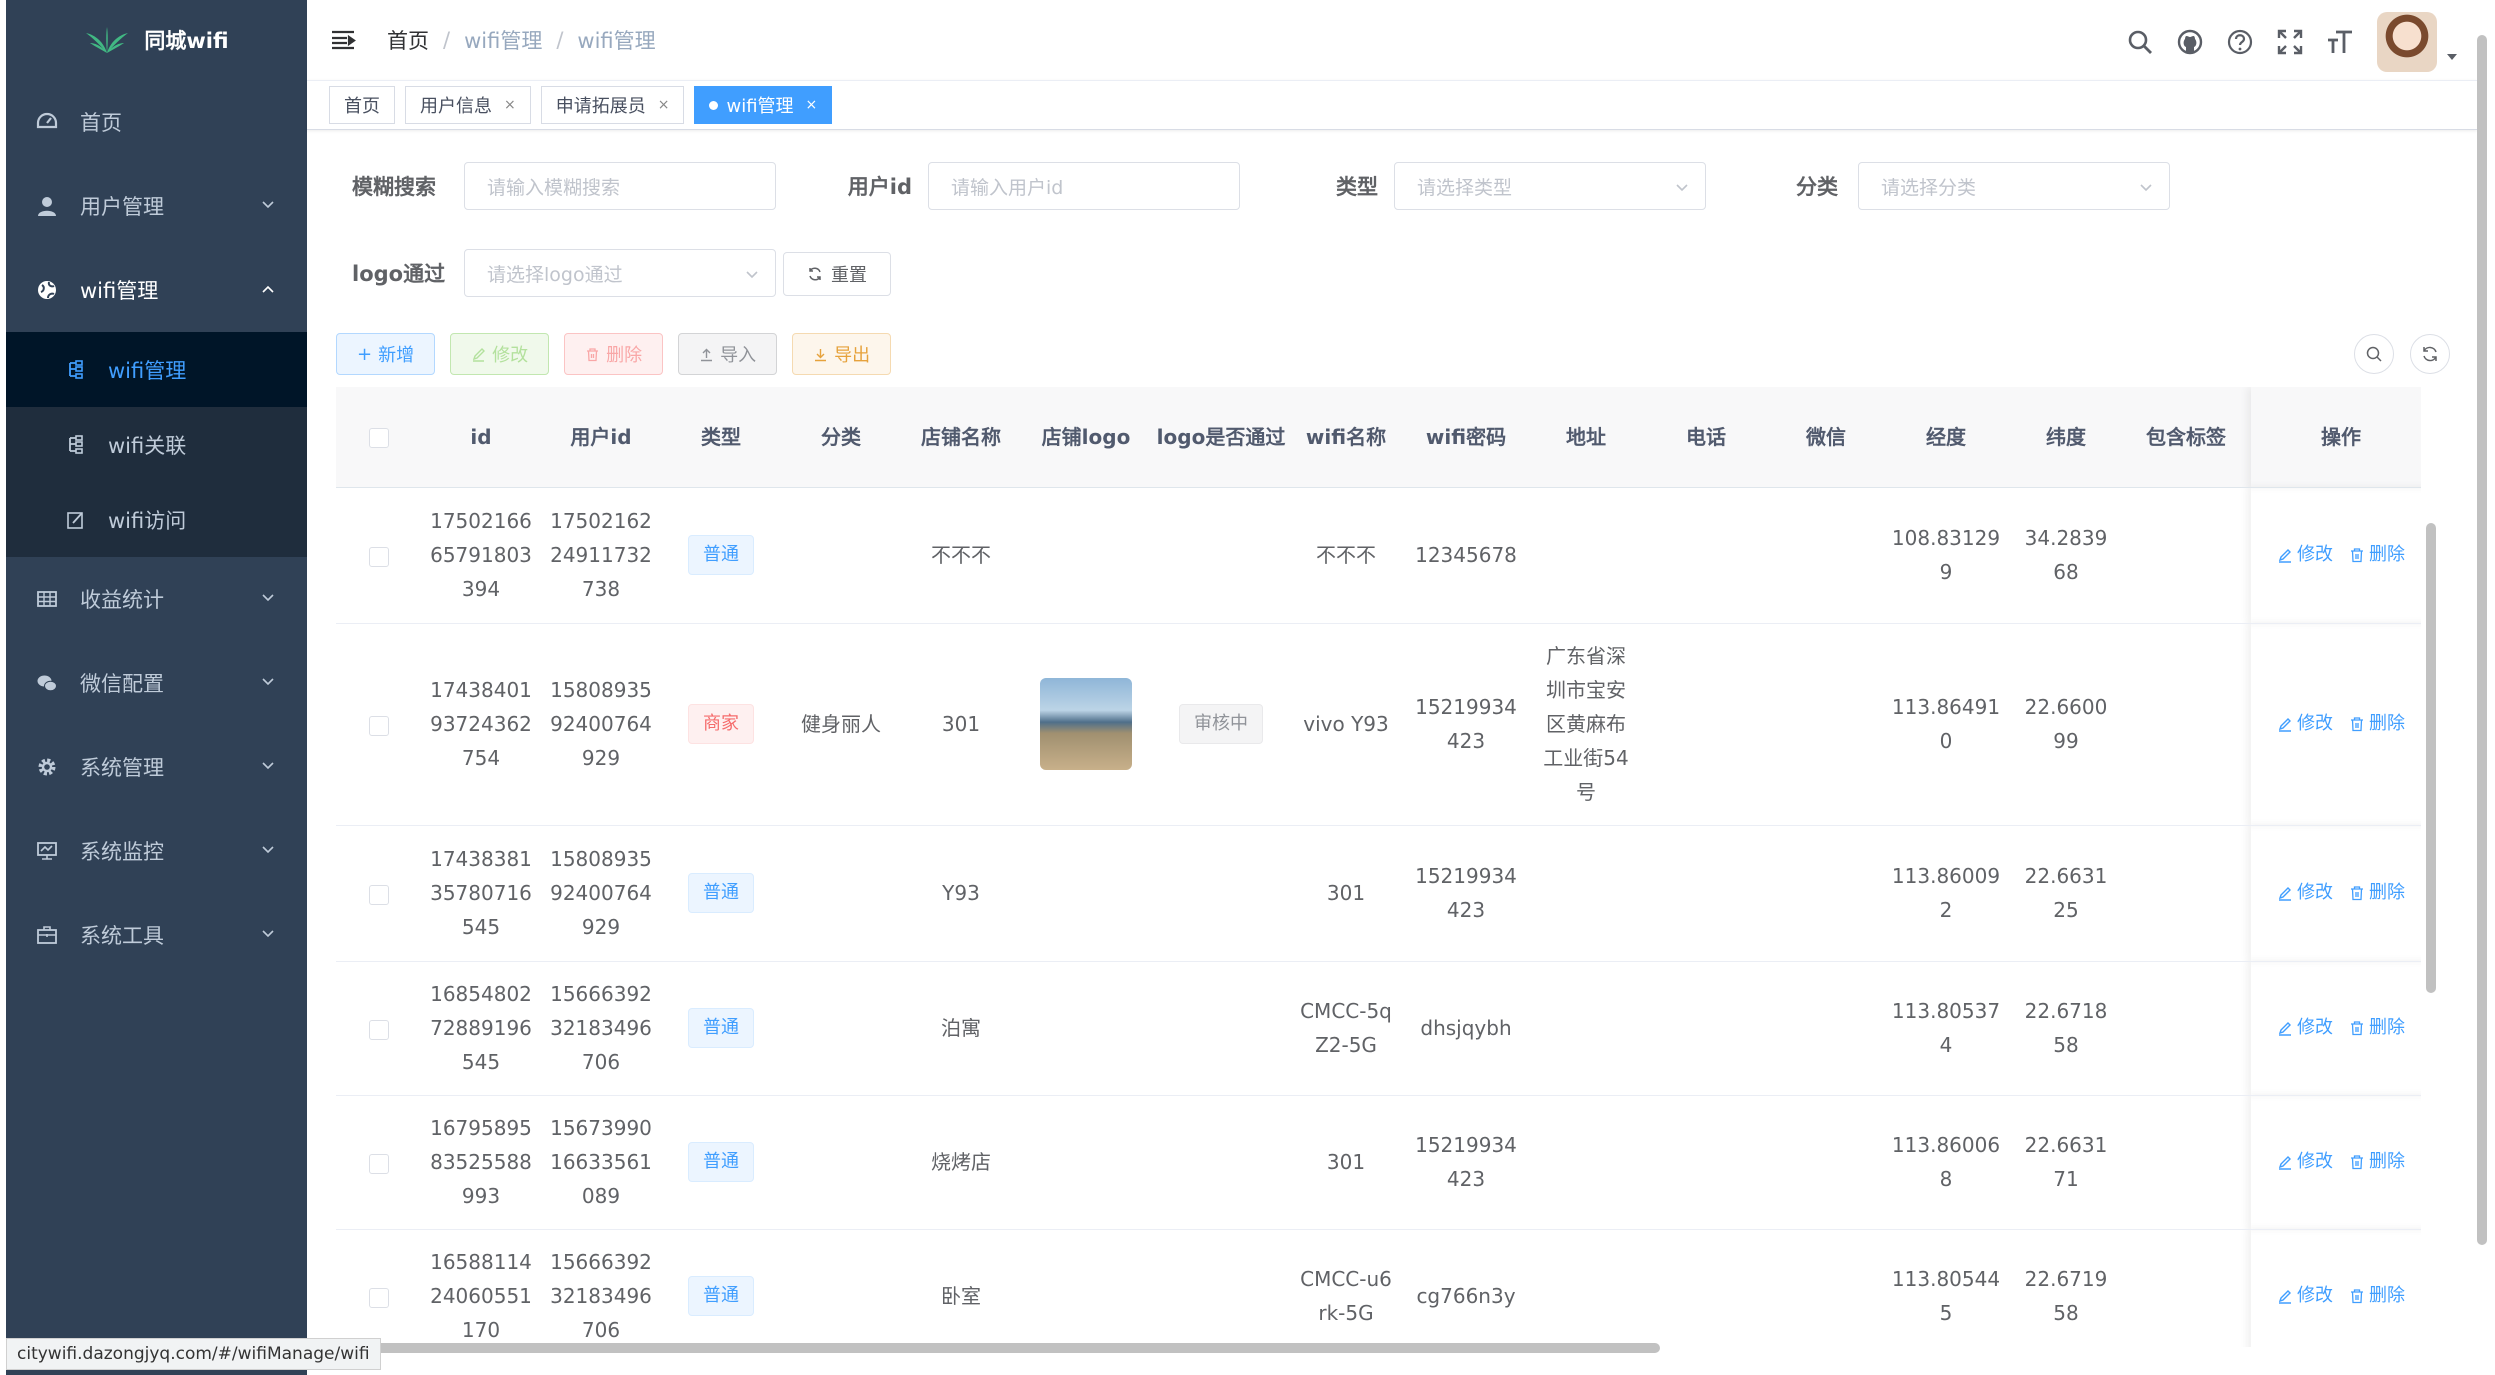  I want to click on sidebar-item-system-tools: 系统工具, so click(156, 935).